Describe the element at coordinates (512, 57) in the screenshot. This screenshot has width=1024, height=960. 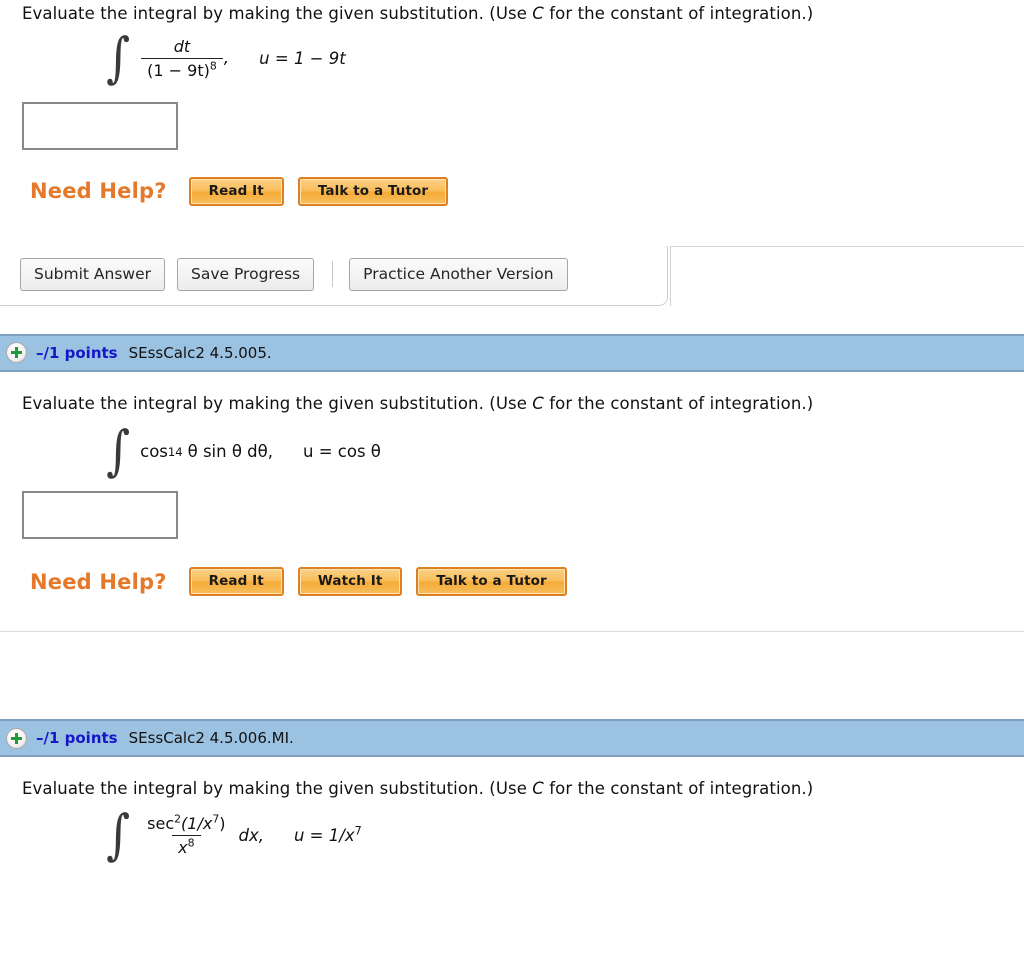
I see `problem-1-integral: ∫ dt (1 − 9t)8 , u = 1 − 9t` at that location.